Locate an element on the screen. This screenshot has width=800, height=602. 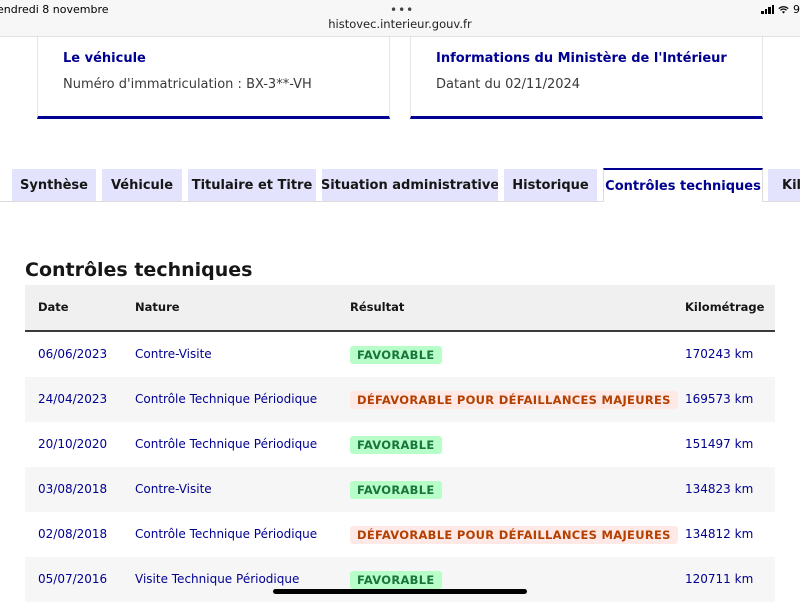
column-header-resultat: Résultat is located at coordinates (377, 307).